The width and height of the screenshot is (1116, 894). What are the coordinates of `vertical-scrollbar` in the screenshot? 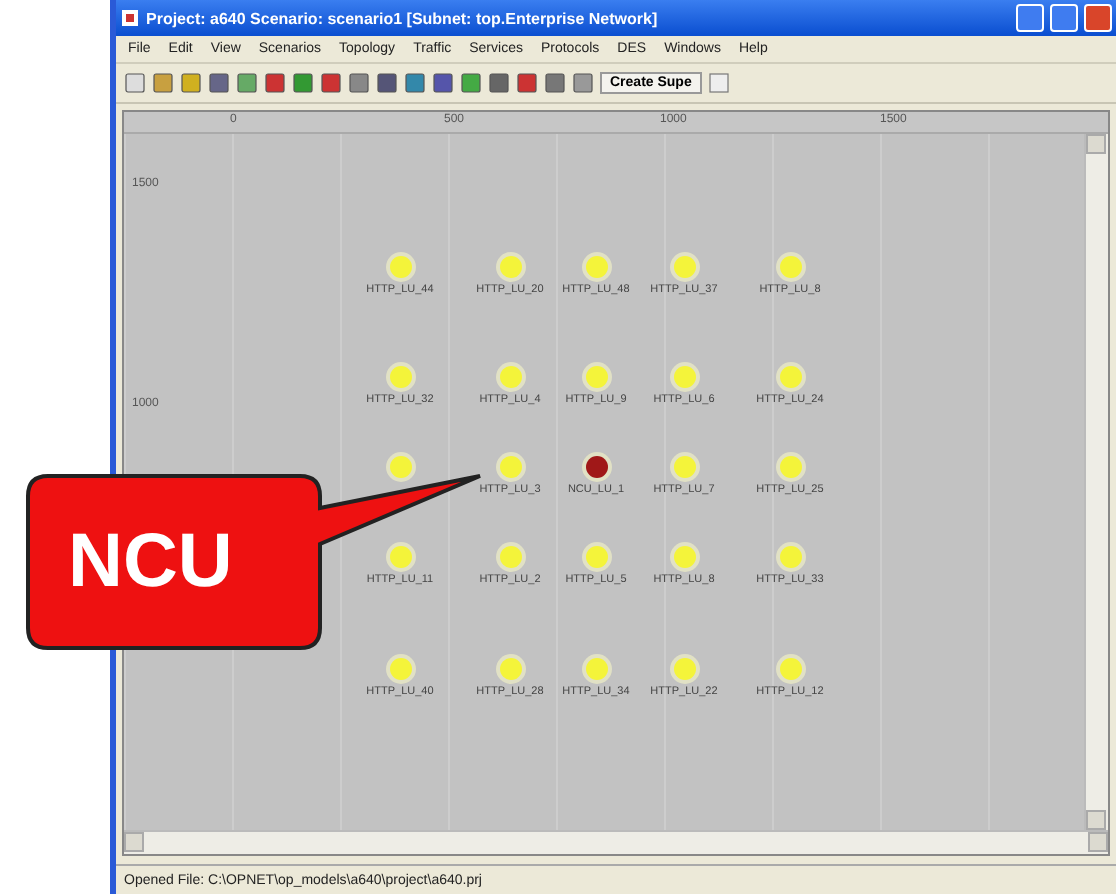 It's located at (1096, 482).